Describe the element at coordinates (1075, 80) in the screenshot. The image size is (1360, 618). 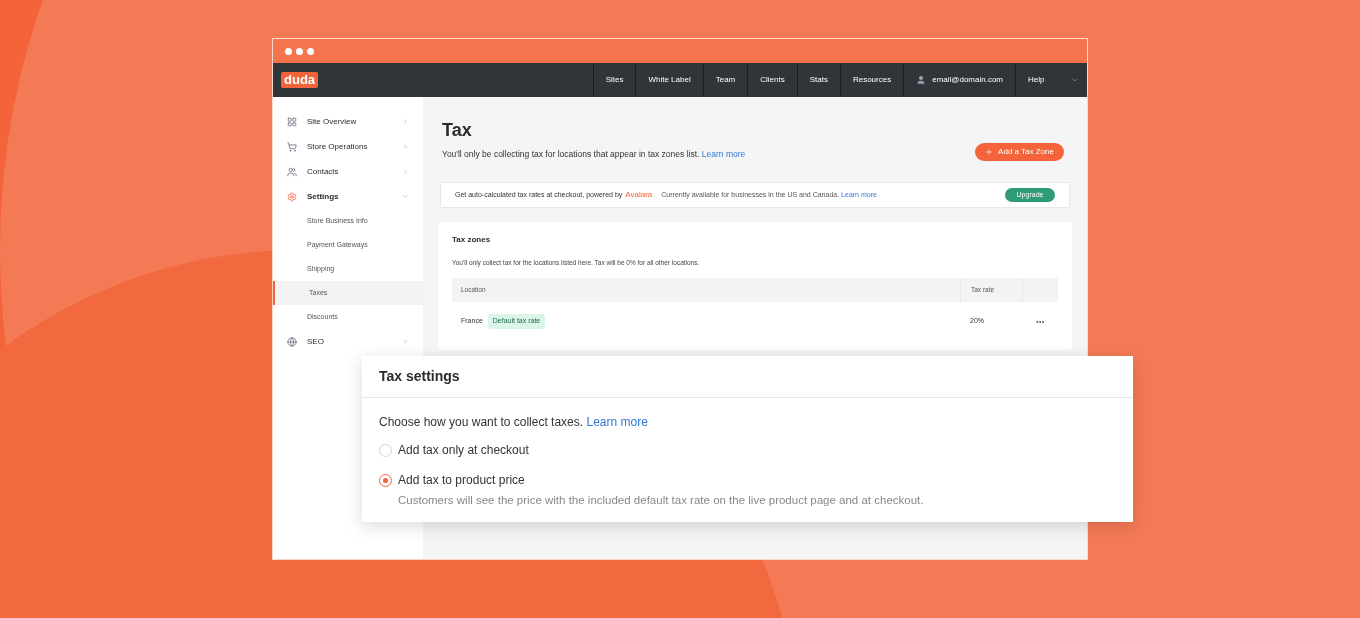
I see `caret-icon` at that location.